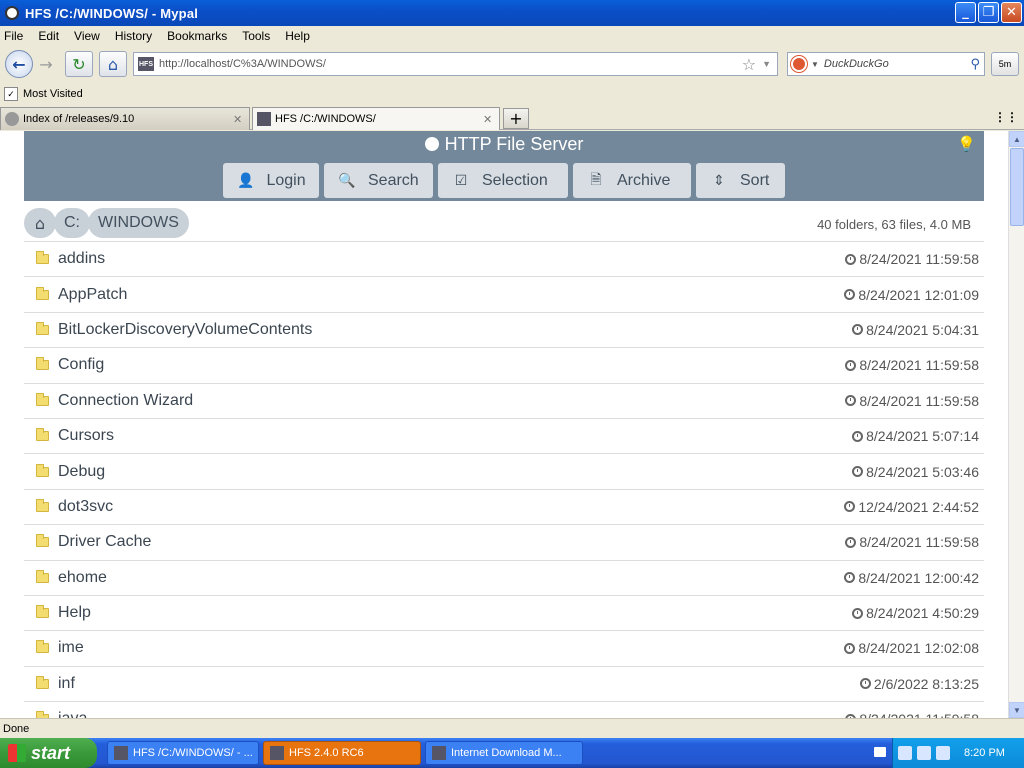 This screenshot has width=1024, height=768. I want to click on folder-row: Config 8/24/2021 11:59:58, so click(504, 364).